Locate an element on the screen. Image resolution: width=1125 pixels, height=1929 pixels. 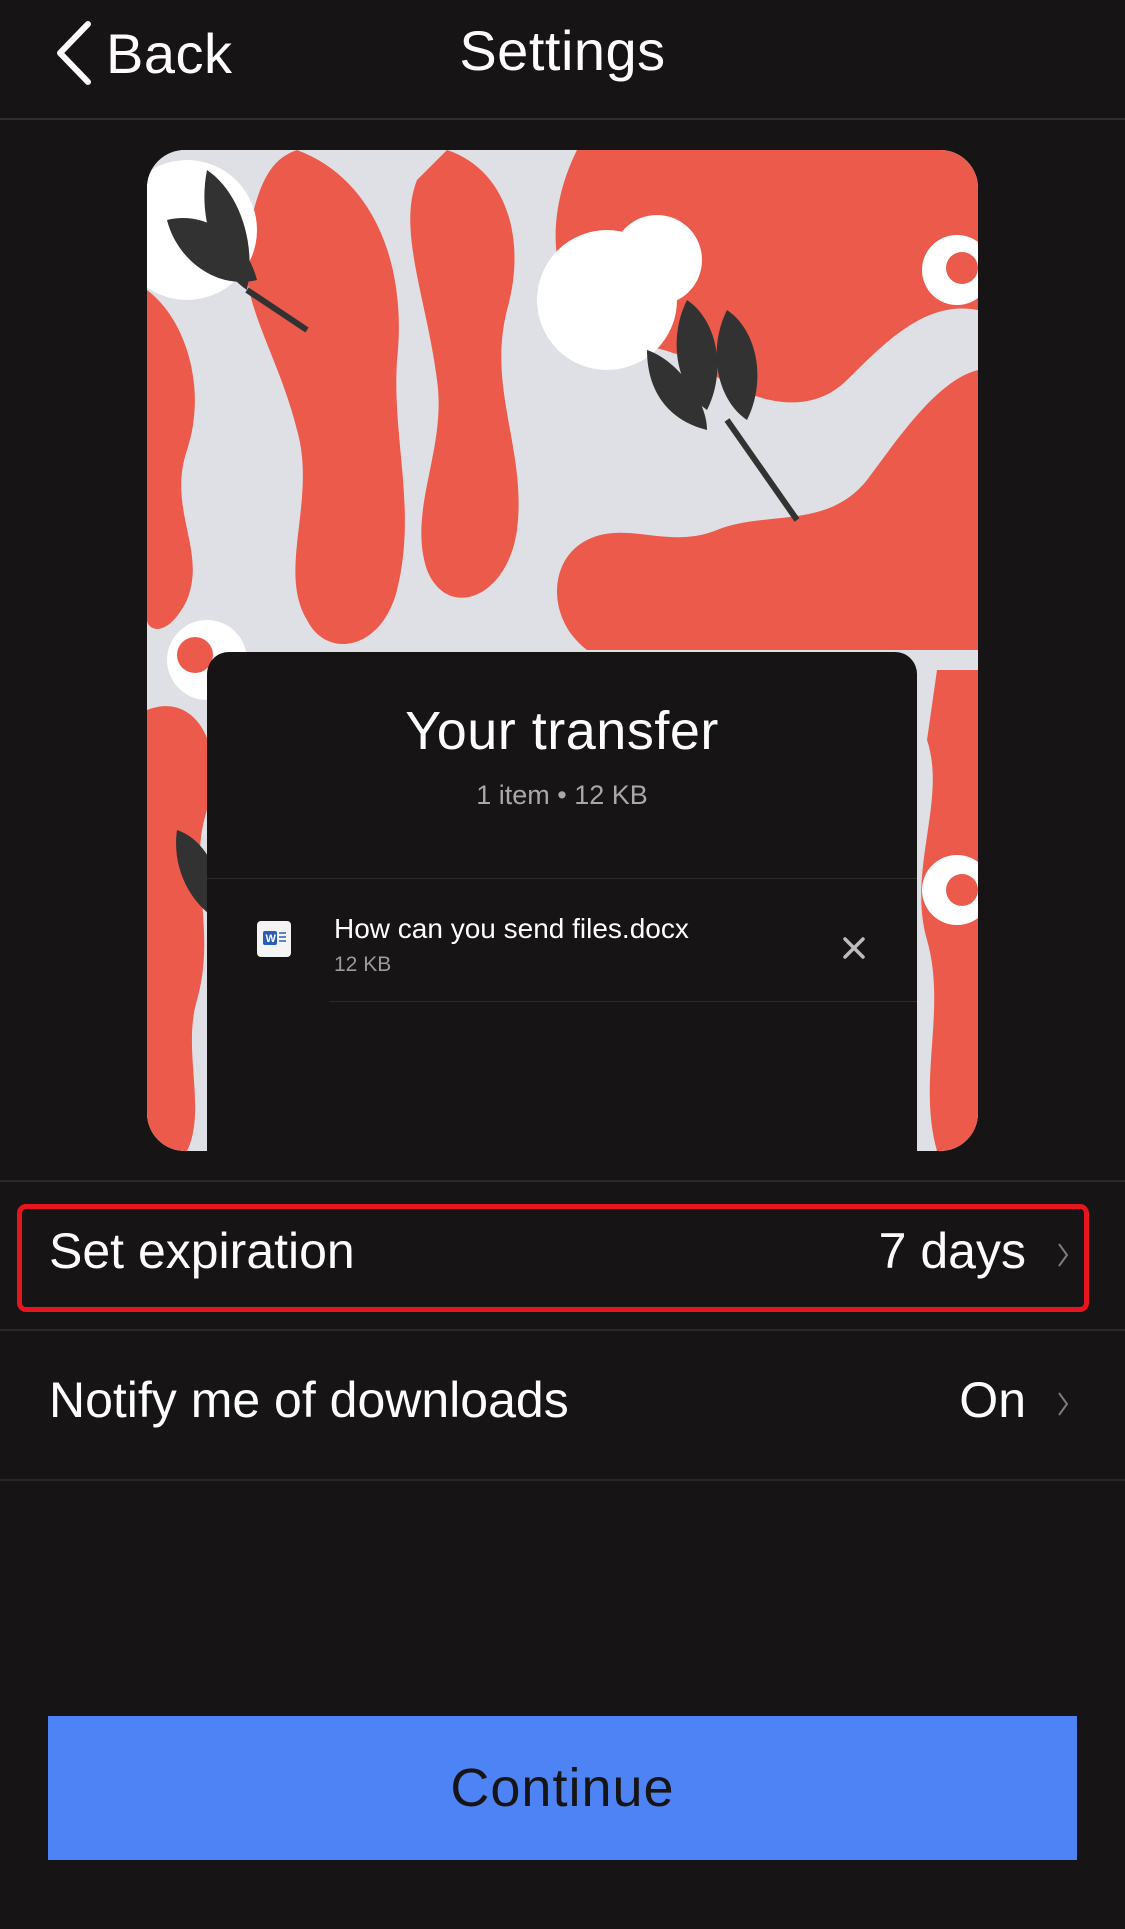
file-item: W How can you send files.docx 12 KB is located at coordinates (562, 940).